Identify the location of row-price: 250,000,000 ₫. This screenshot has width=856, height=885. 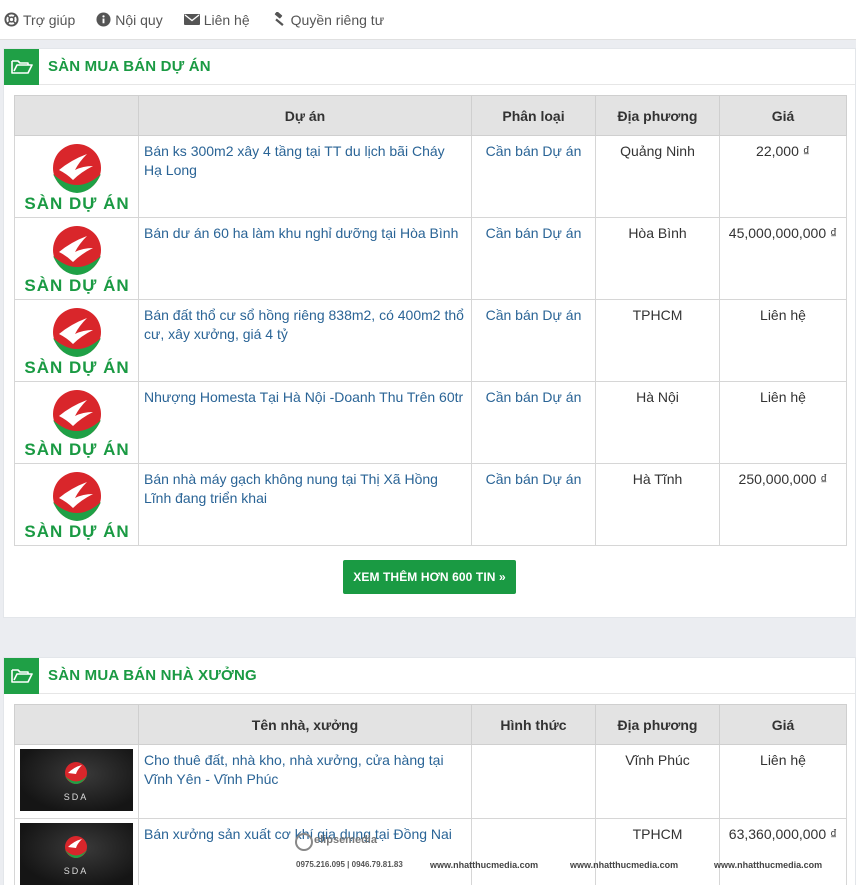
(783, 504).